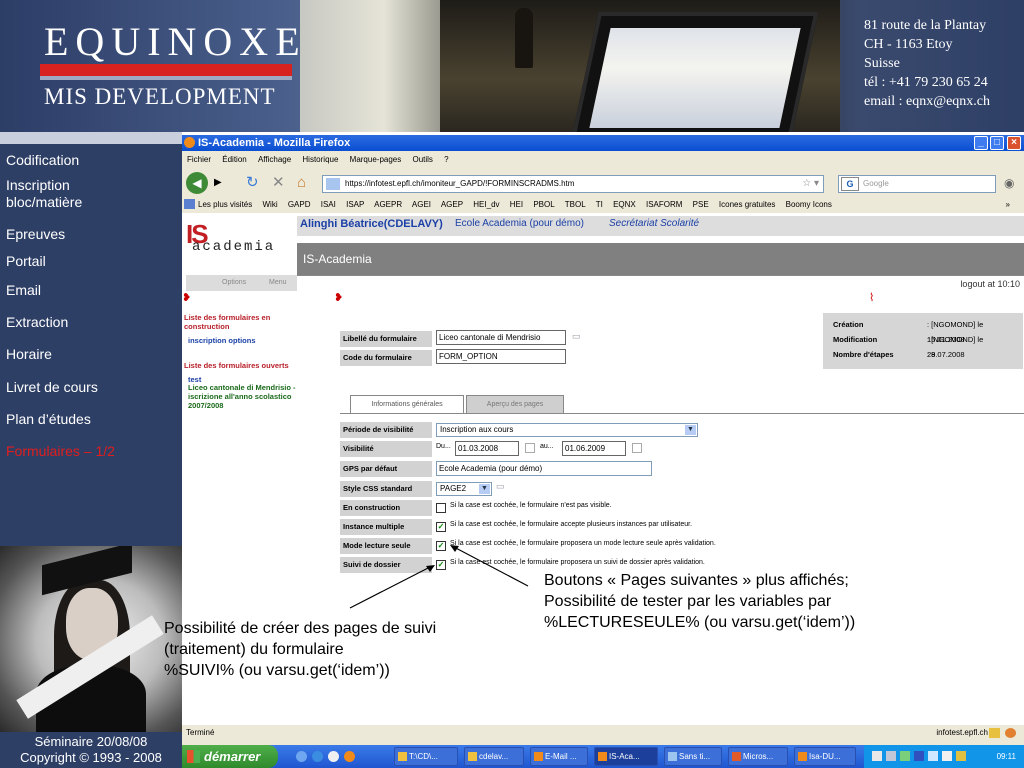  What do you see at coordinates (376, 159) in the screenshot?
I see `menu-marque-pages: Marque-pages` at bounding box center [376, 159].